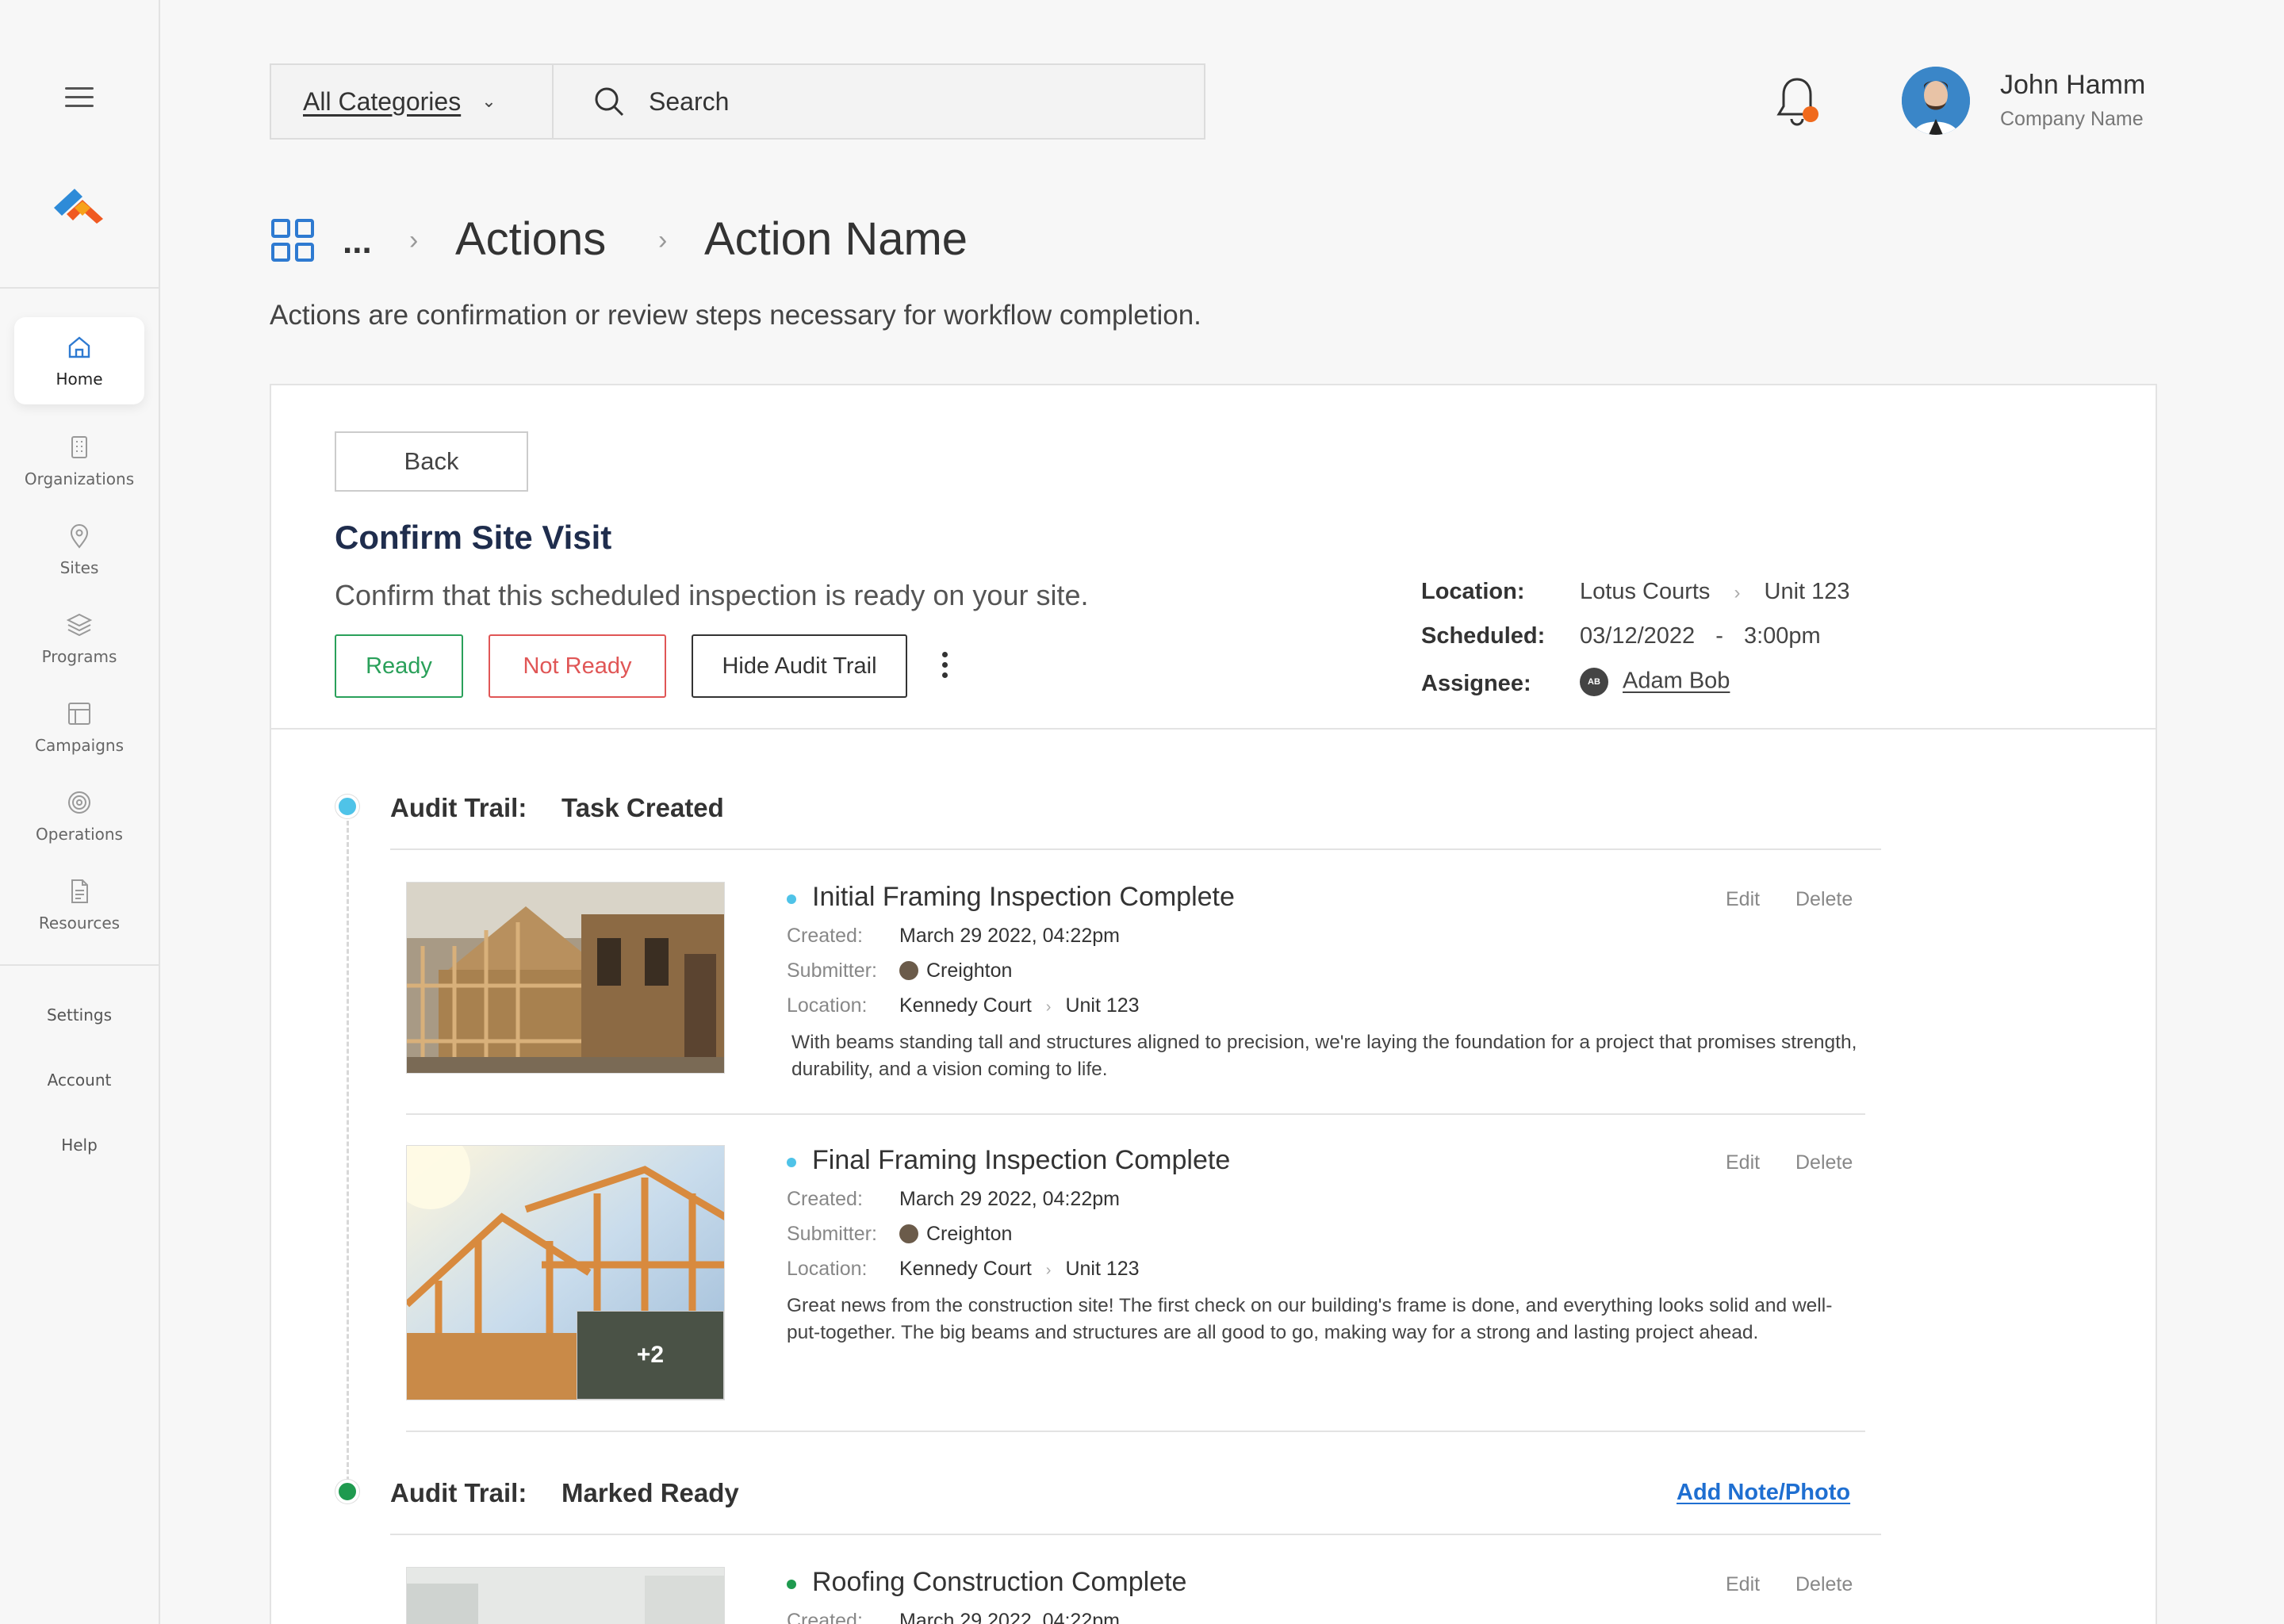 The image size is (2284, 1624). I want to click on sidebar-item-label: Operations, so click(79, 834).